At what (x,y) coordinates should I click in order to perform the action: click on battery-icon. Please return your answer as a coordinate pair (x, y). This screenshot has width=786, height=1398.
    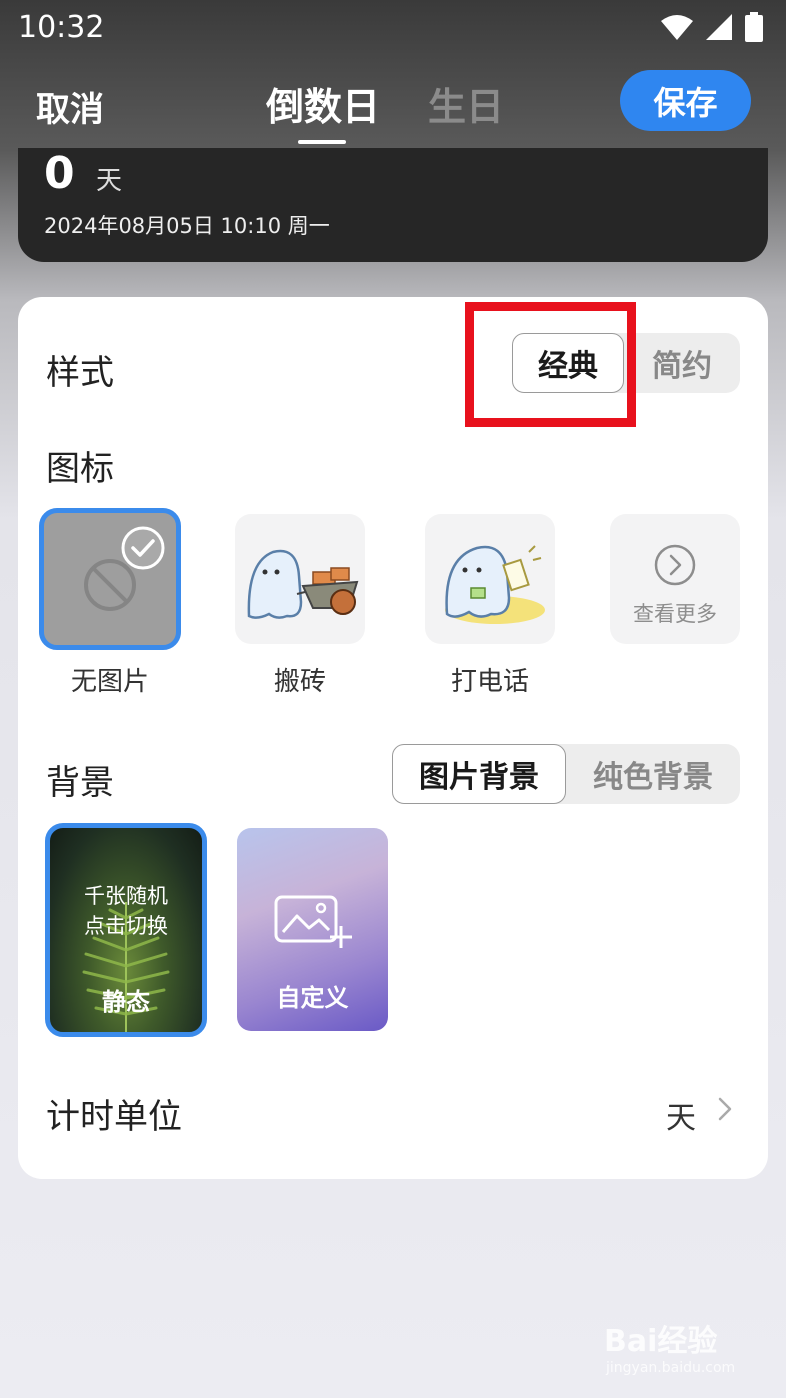
    Looking at the image, I should click on (754, 29).